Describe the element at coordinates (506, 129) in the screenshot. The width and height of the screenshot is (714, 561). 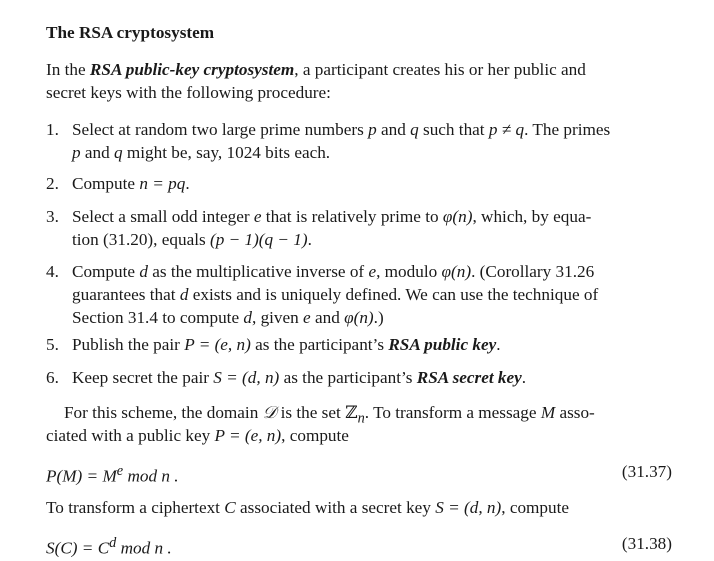
I see `math-inequality: p ≠ q` at that location.